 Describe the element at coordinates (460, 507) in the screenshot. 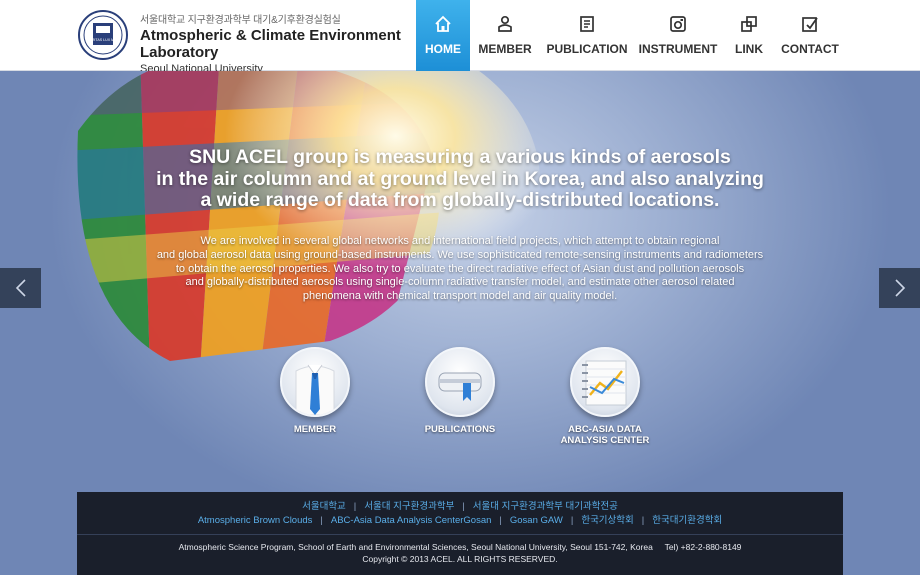

I see `footer-links-row: 서울대학교 | 서울대 지구환경과학부 | 서울대 지구환경과학부 대기과학전공` at that location.